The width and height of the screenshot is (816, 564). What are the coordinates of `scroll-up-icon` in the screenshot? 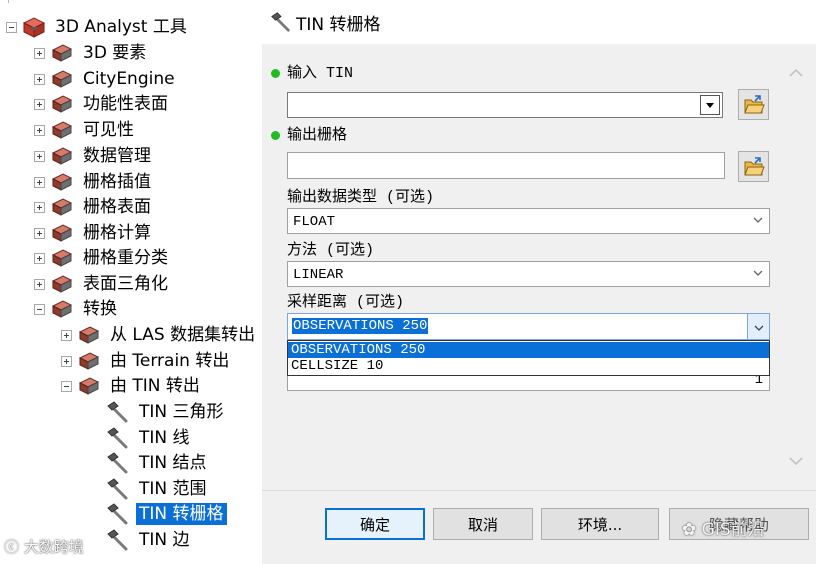 It's located at (796, 73).